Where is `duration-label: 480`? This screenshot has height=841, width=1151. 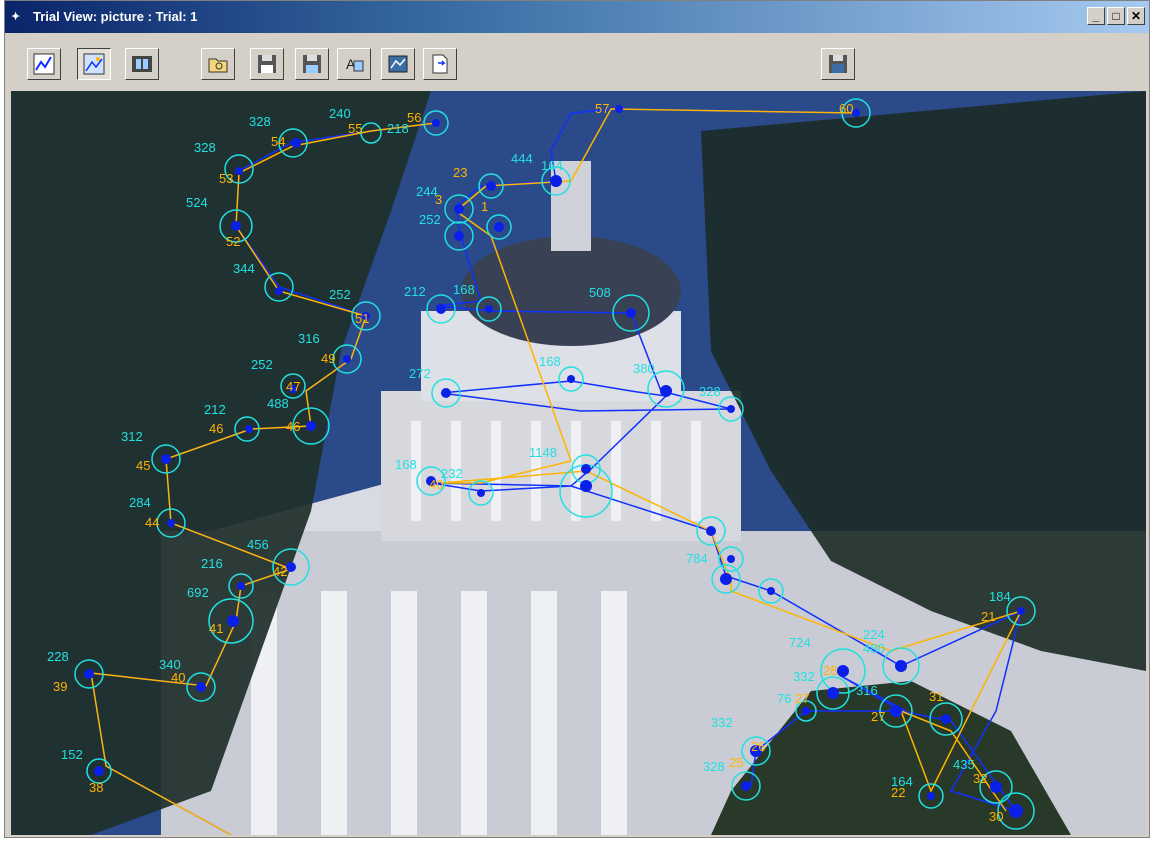
duration-label: 480 is located at coordinates (874, 648).